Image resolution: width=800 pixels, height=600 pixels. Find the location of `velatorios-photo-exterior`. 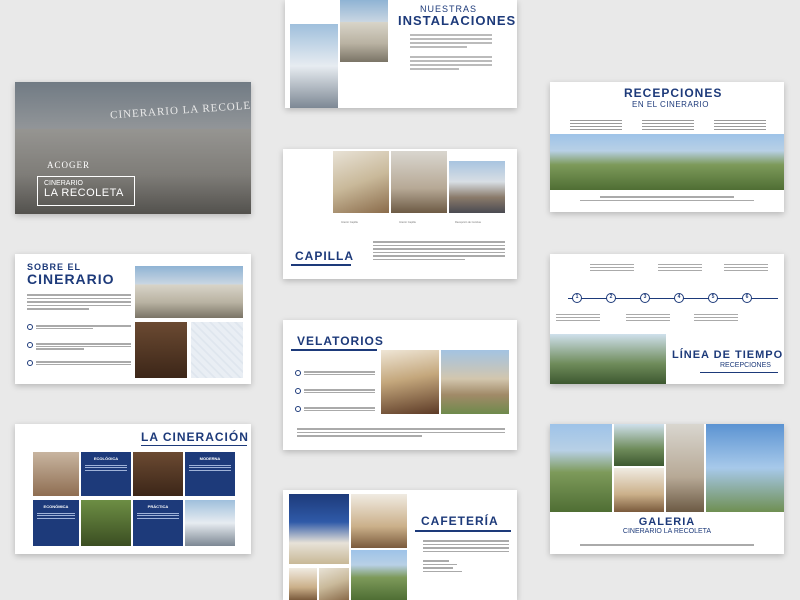

velatorios-photo-exterior is located at coordinates (475, 382).